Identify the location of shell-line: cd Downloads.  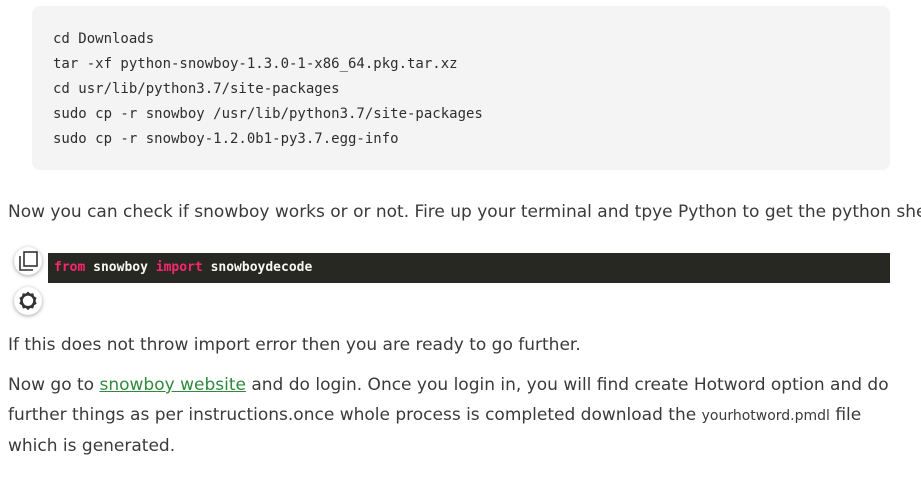
(104, 39).